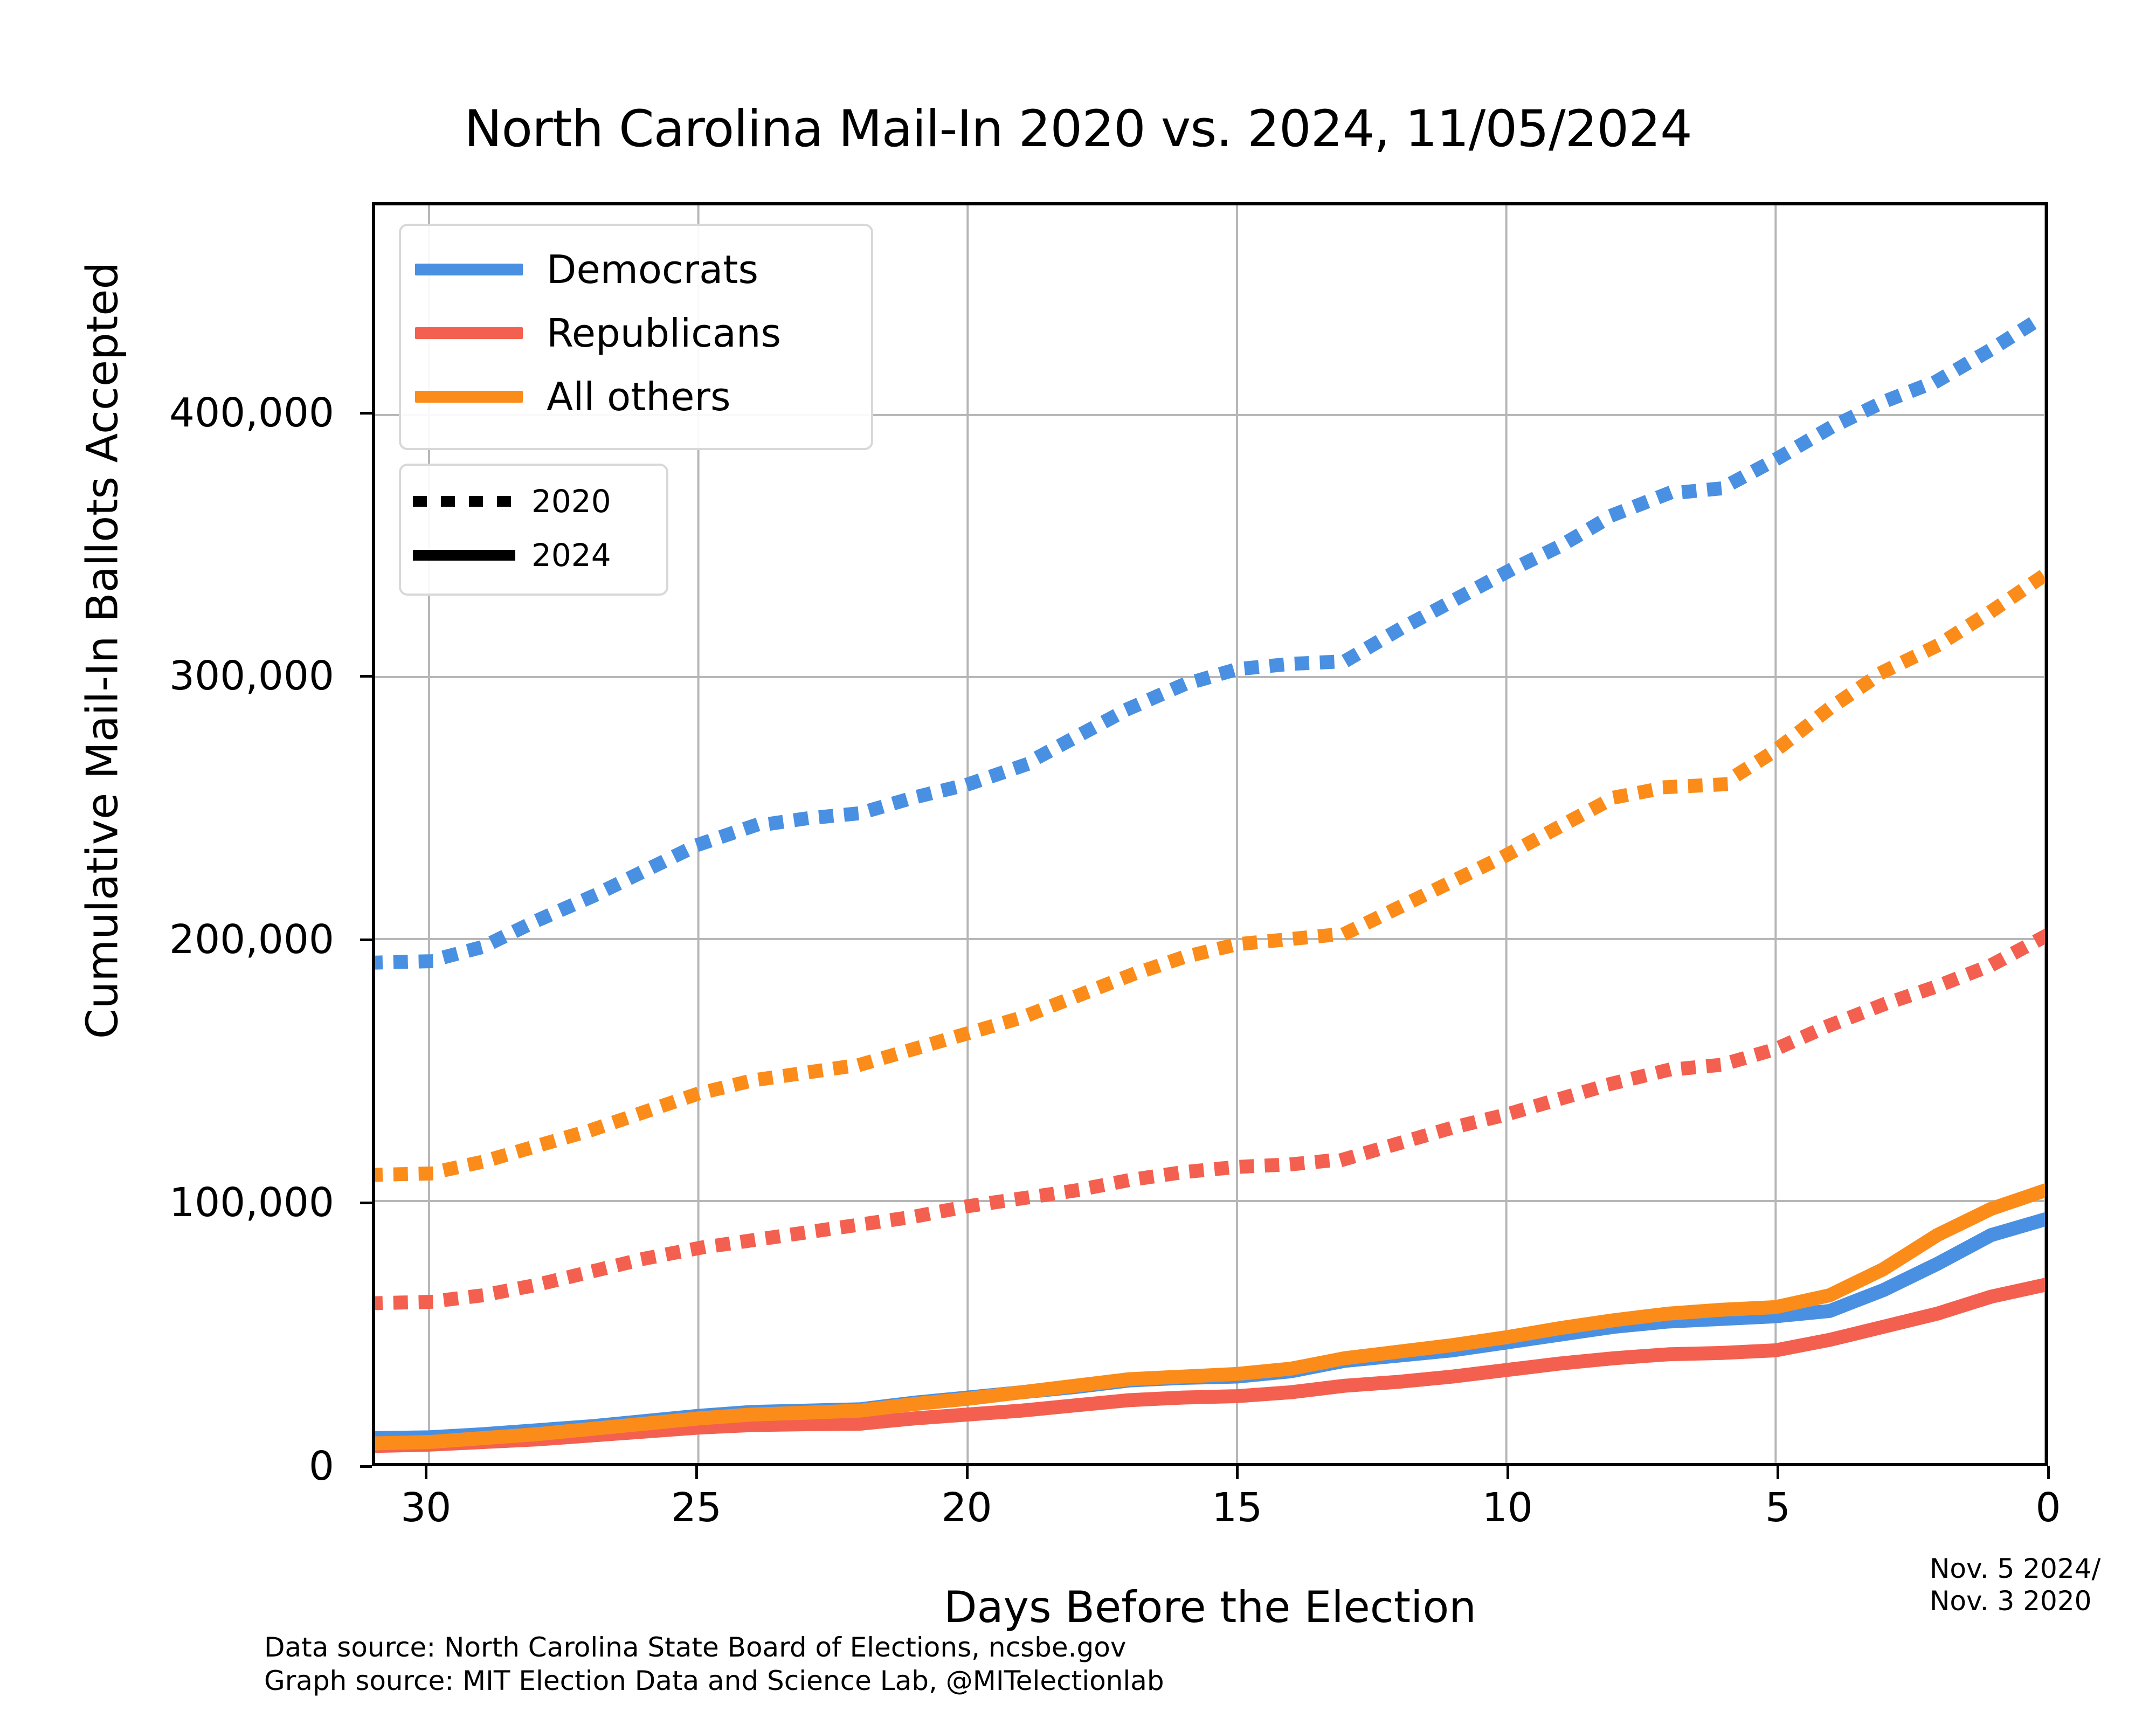 The height and width of the screenshot is (1725, 2156). What do you see at coordinates (1237, 1508) in the screenshot?
I see `x-tick-label: 15` at bounding box center [1237, 1508].